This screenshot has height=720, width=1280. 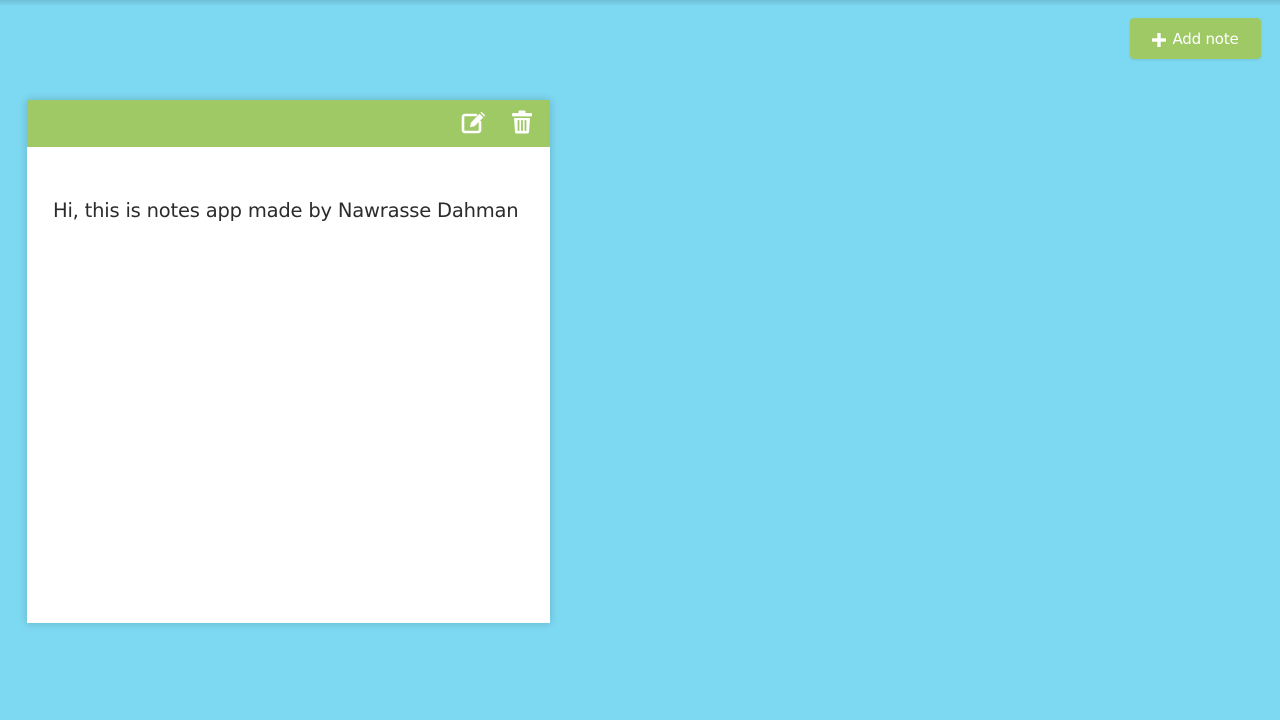 What do you see at coordinates (640, 3) in the screenshot?
I see `top-edge-shadow` at bounding box center [640, 3].